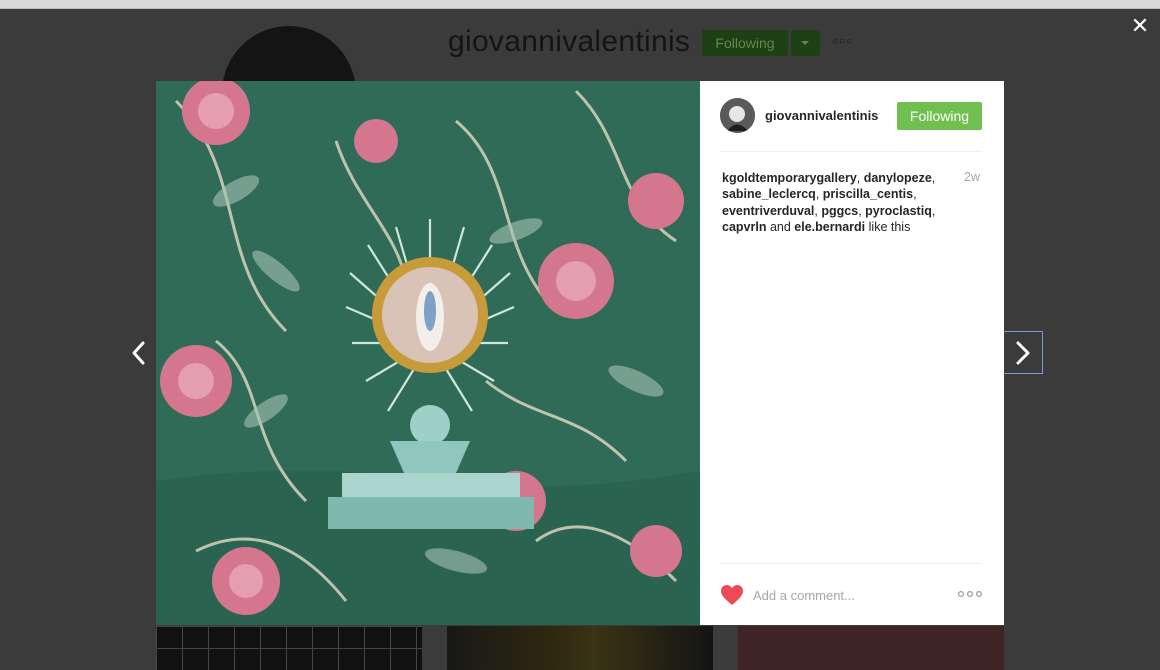 The height and width of the screenshot is (670, 1160). Describe the element at coordinates (789, 178) in the screenshot. I see `liker-name: kgoldtemporarygallery` at that location.